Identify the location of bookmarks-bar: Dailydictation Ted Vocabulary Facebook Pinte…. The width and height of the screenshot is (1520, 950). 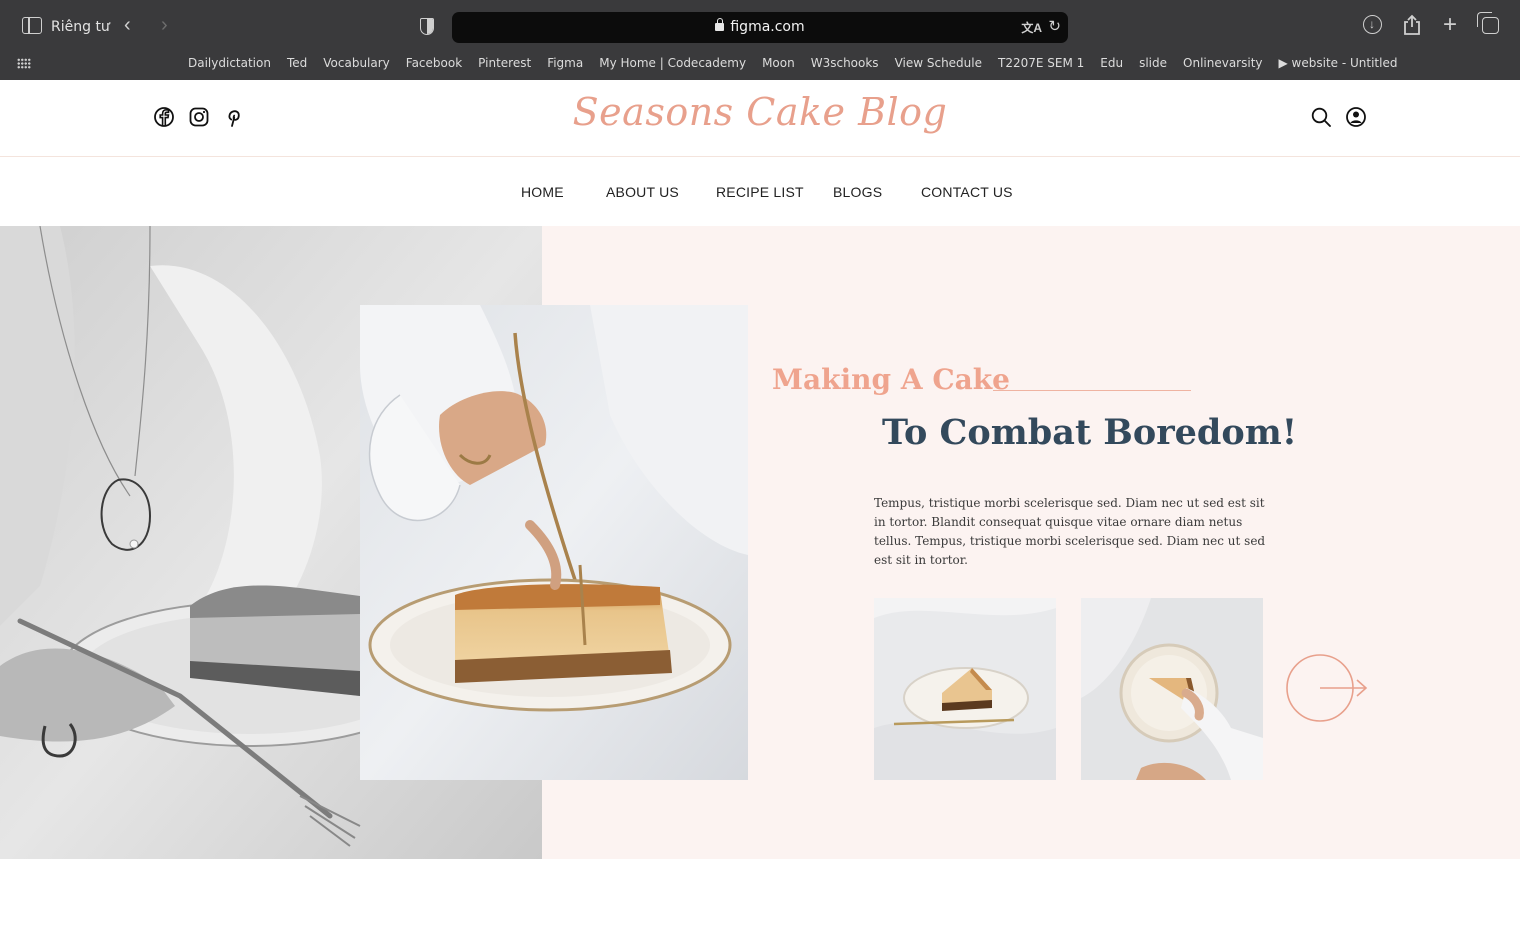
(760, 66).